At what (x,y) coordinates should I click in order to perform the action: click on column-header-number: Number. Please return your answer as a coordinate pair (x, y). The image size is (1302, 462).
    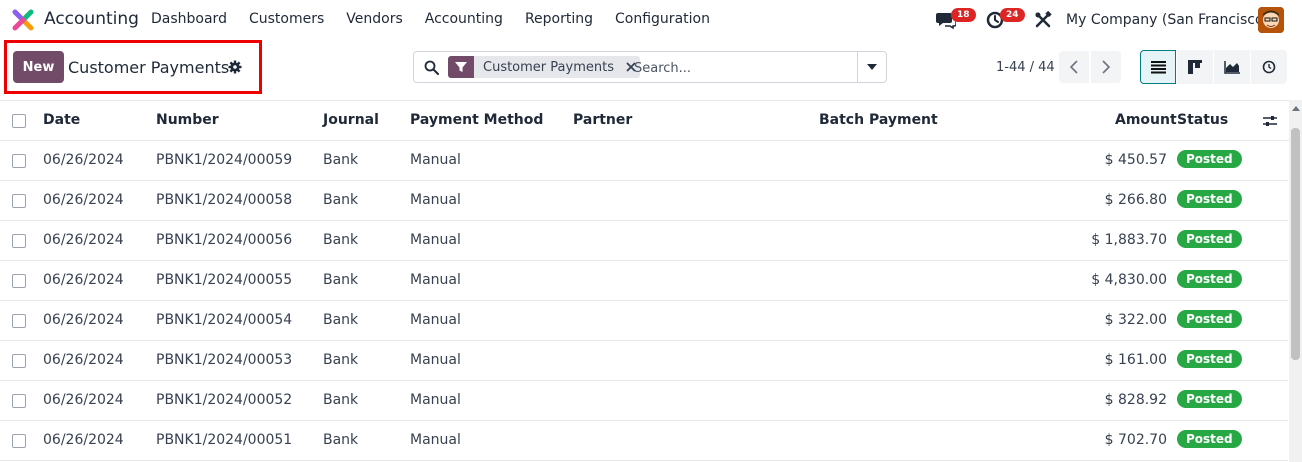
    Looking at the image, I should click on (187, 120).